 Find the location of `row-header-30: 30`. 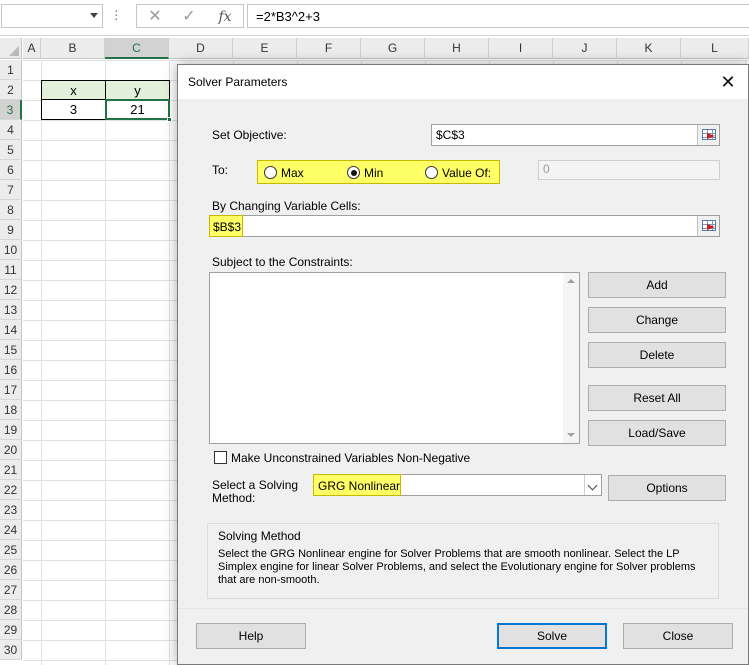

row-header-30: 30 is located at coordinates (11, 650).